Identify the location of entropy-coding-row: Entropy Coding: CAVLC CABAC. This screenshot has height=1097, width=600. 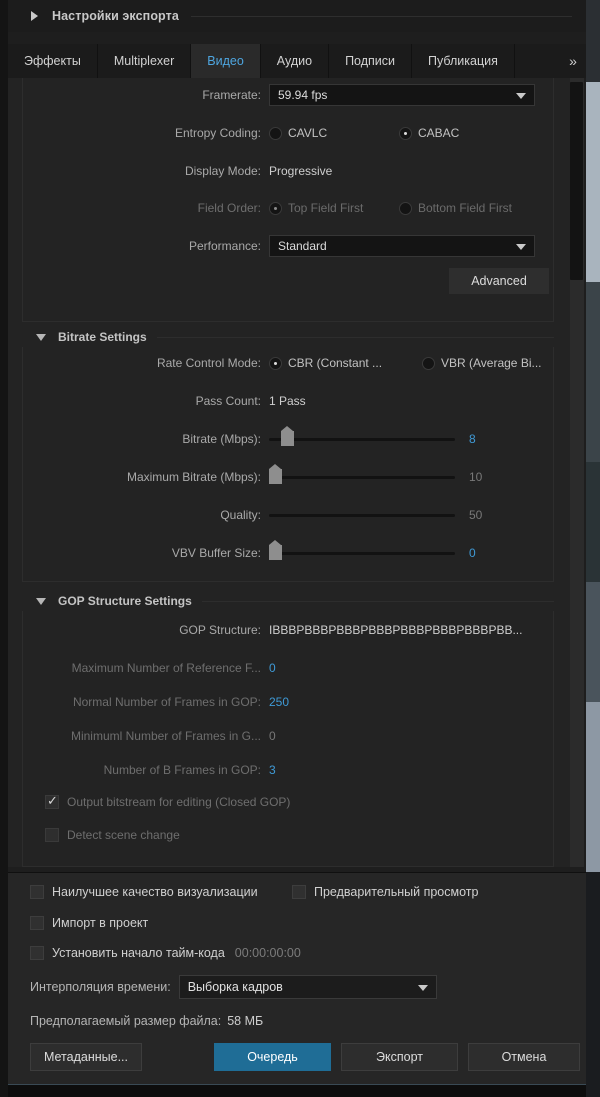
(289, 133).